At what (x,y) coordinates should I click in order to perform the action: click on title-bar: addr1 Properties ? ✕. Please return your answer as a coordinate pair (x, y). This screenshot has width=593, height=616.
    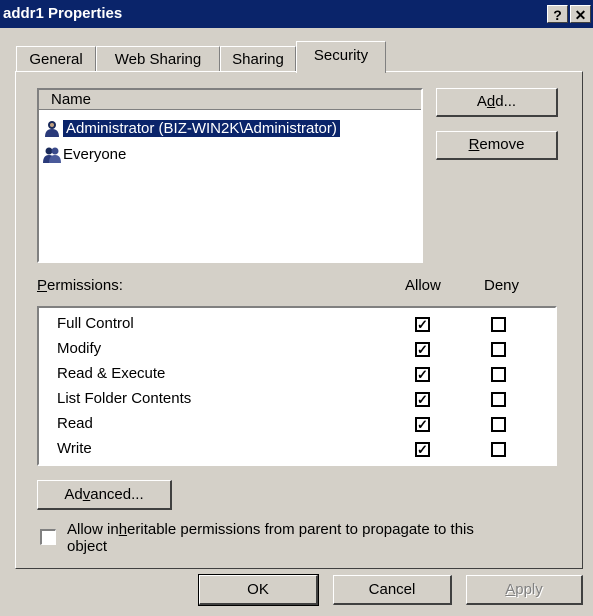
    Looking at the image, I should click on (296, 14).